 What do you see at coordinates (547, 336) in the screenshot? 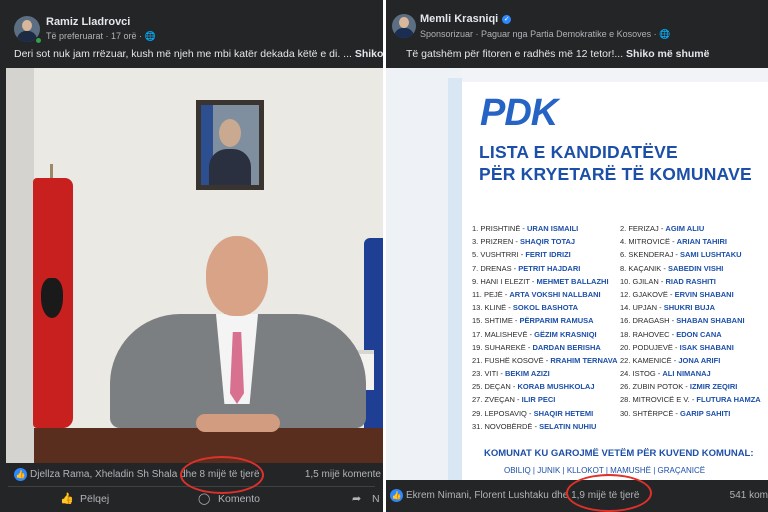
I see `candidate-row: 17. MALISHEVË - GËZIM KRASNIQI` at bounding box center [547, 336].